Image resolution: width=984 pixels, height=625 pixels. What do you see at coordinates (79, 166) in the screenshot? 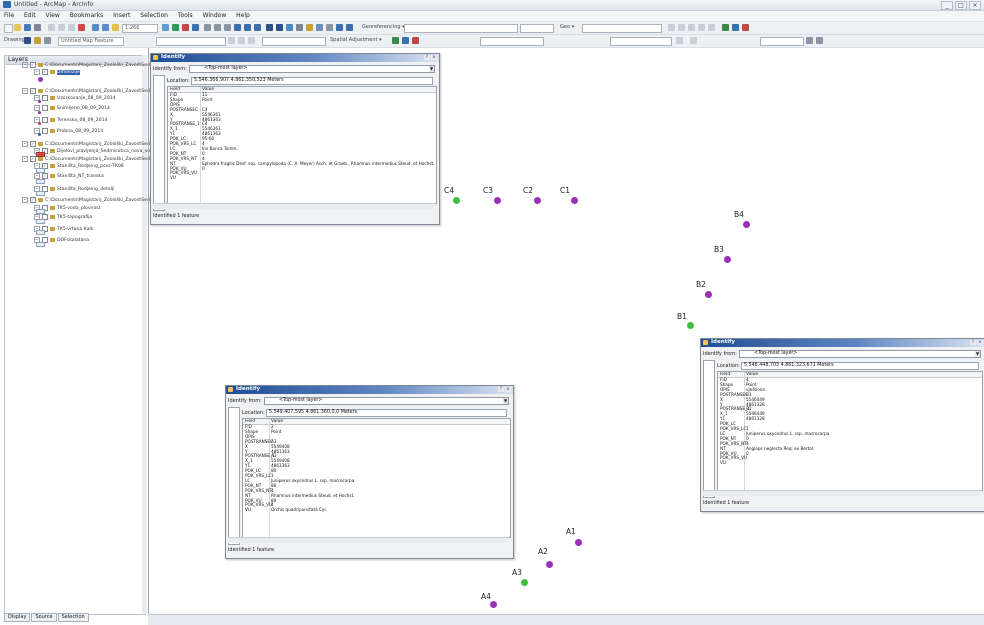
I see `toc-layer-row: − ✓ Staništa_Rodjeing_pcvs-TK08` at bounding box center [79, 166].